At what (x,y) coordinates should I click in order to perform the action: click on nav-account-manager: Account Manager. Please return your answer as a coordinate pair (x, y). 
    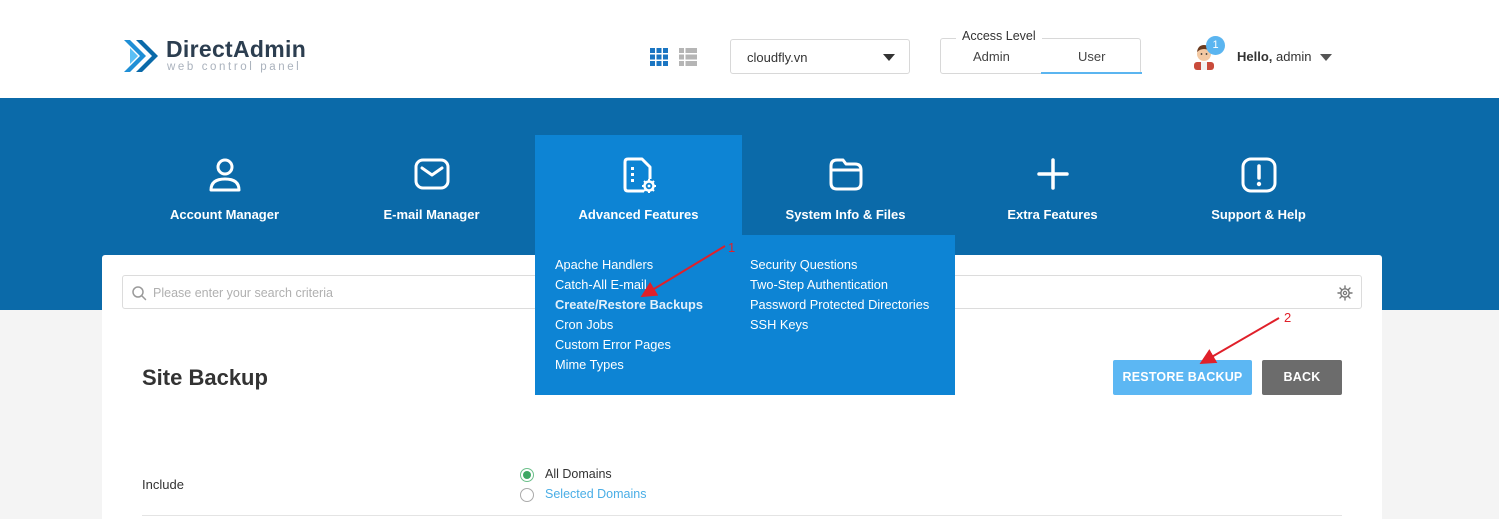
    Looking at the image, I should click on (224, 185).